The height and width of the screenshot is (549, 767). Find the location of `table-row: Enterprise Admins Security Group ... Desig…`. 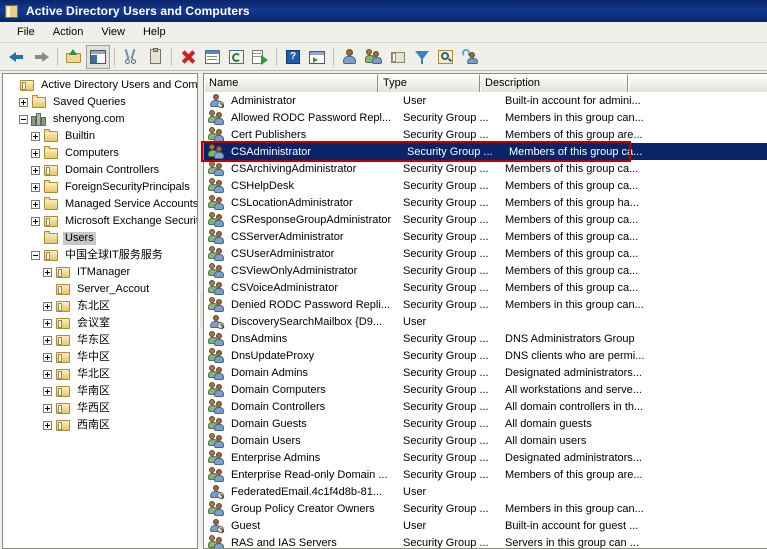

table-row: Enterprise Admins Security Group ... Desig… is located at coordinates (485, 457).